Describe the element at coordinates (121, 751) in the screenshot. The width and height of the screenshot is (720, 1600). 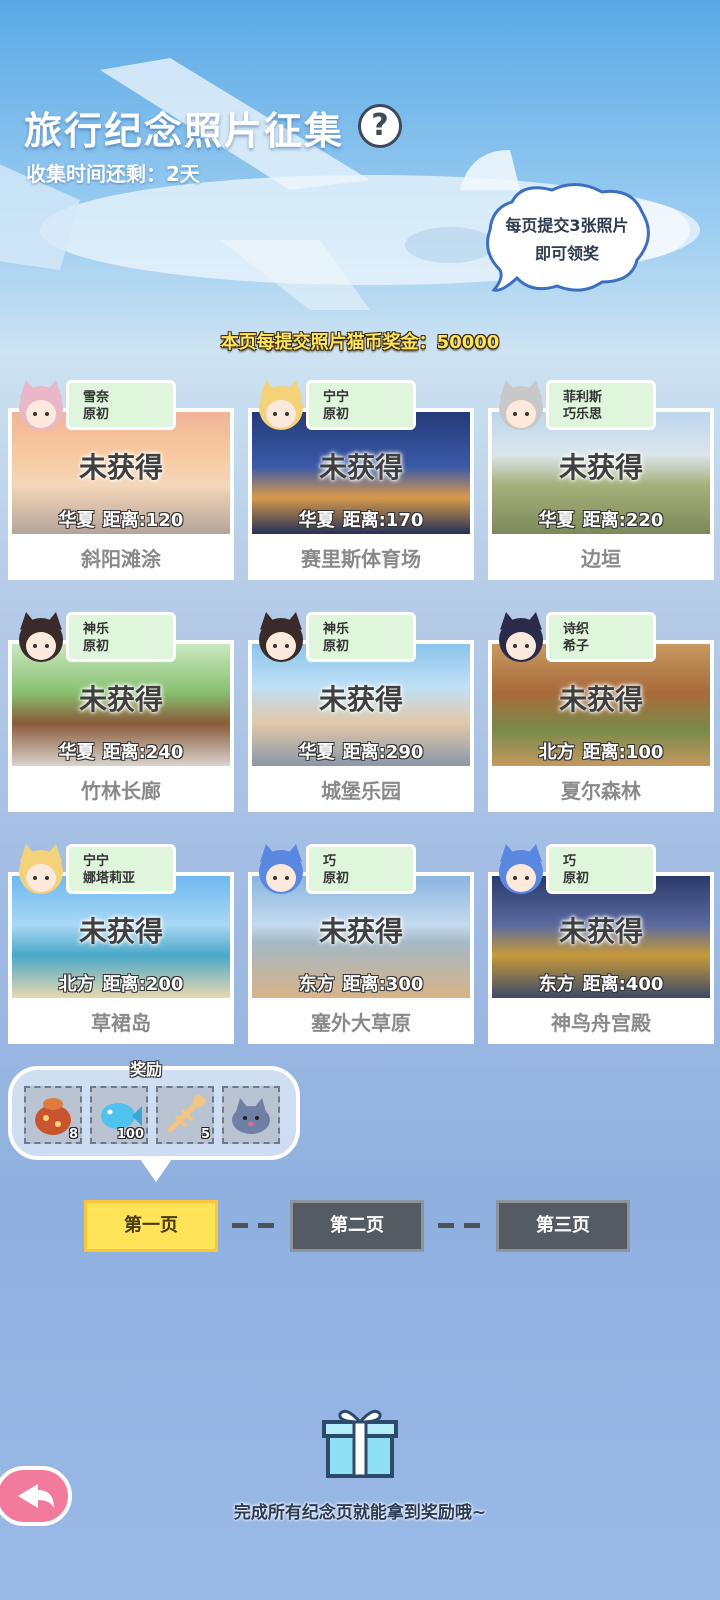
I see `photo-location: 华夏 距离:240` at that location.